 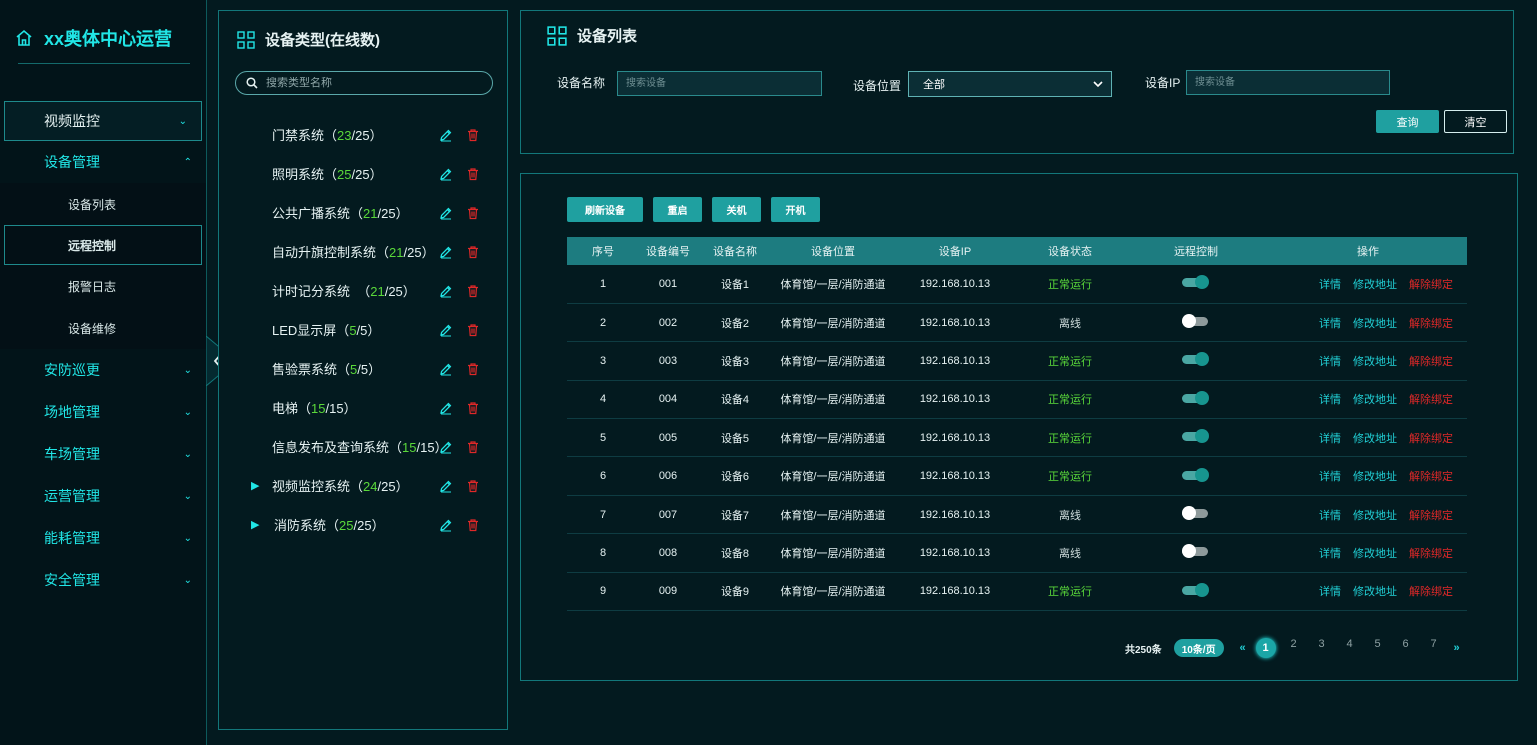 What do you see at coordinates (1266, 648) in the screenshot?
I see `page-number: 1` at bounding box center [1266, 648].